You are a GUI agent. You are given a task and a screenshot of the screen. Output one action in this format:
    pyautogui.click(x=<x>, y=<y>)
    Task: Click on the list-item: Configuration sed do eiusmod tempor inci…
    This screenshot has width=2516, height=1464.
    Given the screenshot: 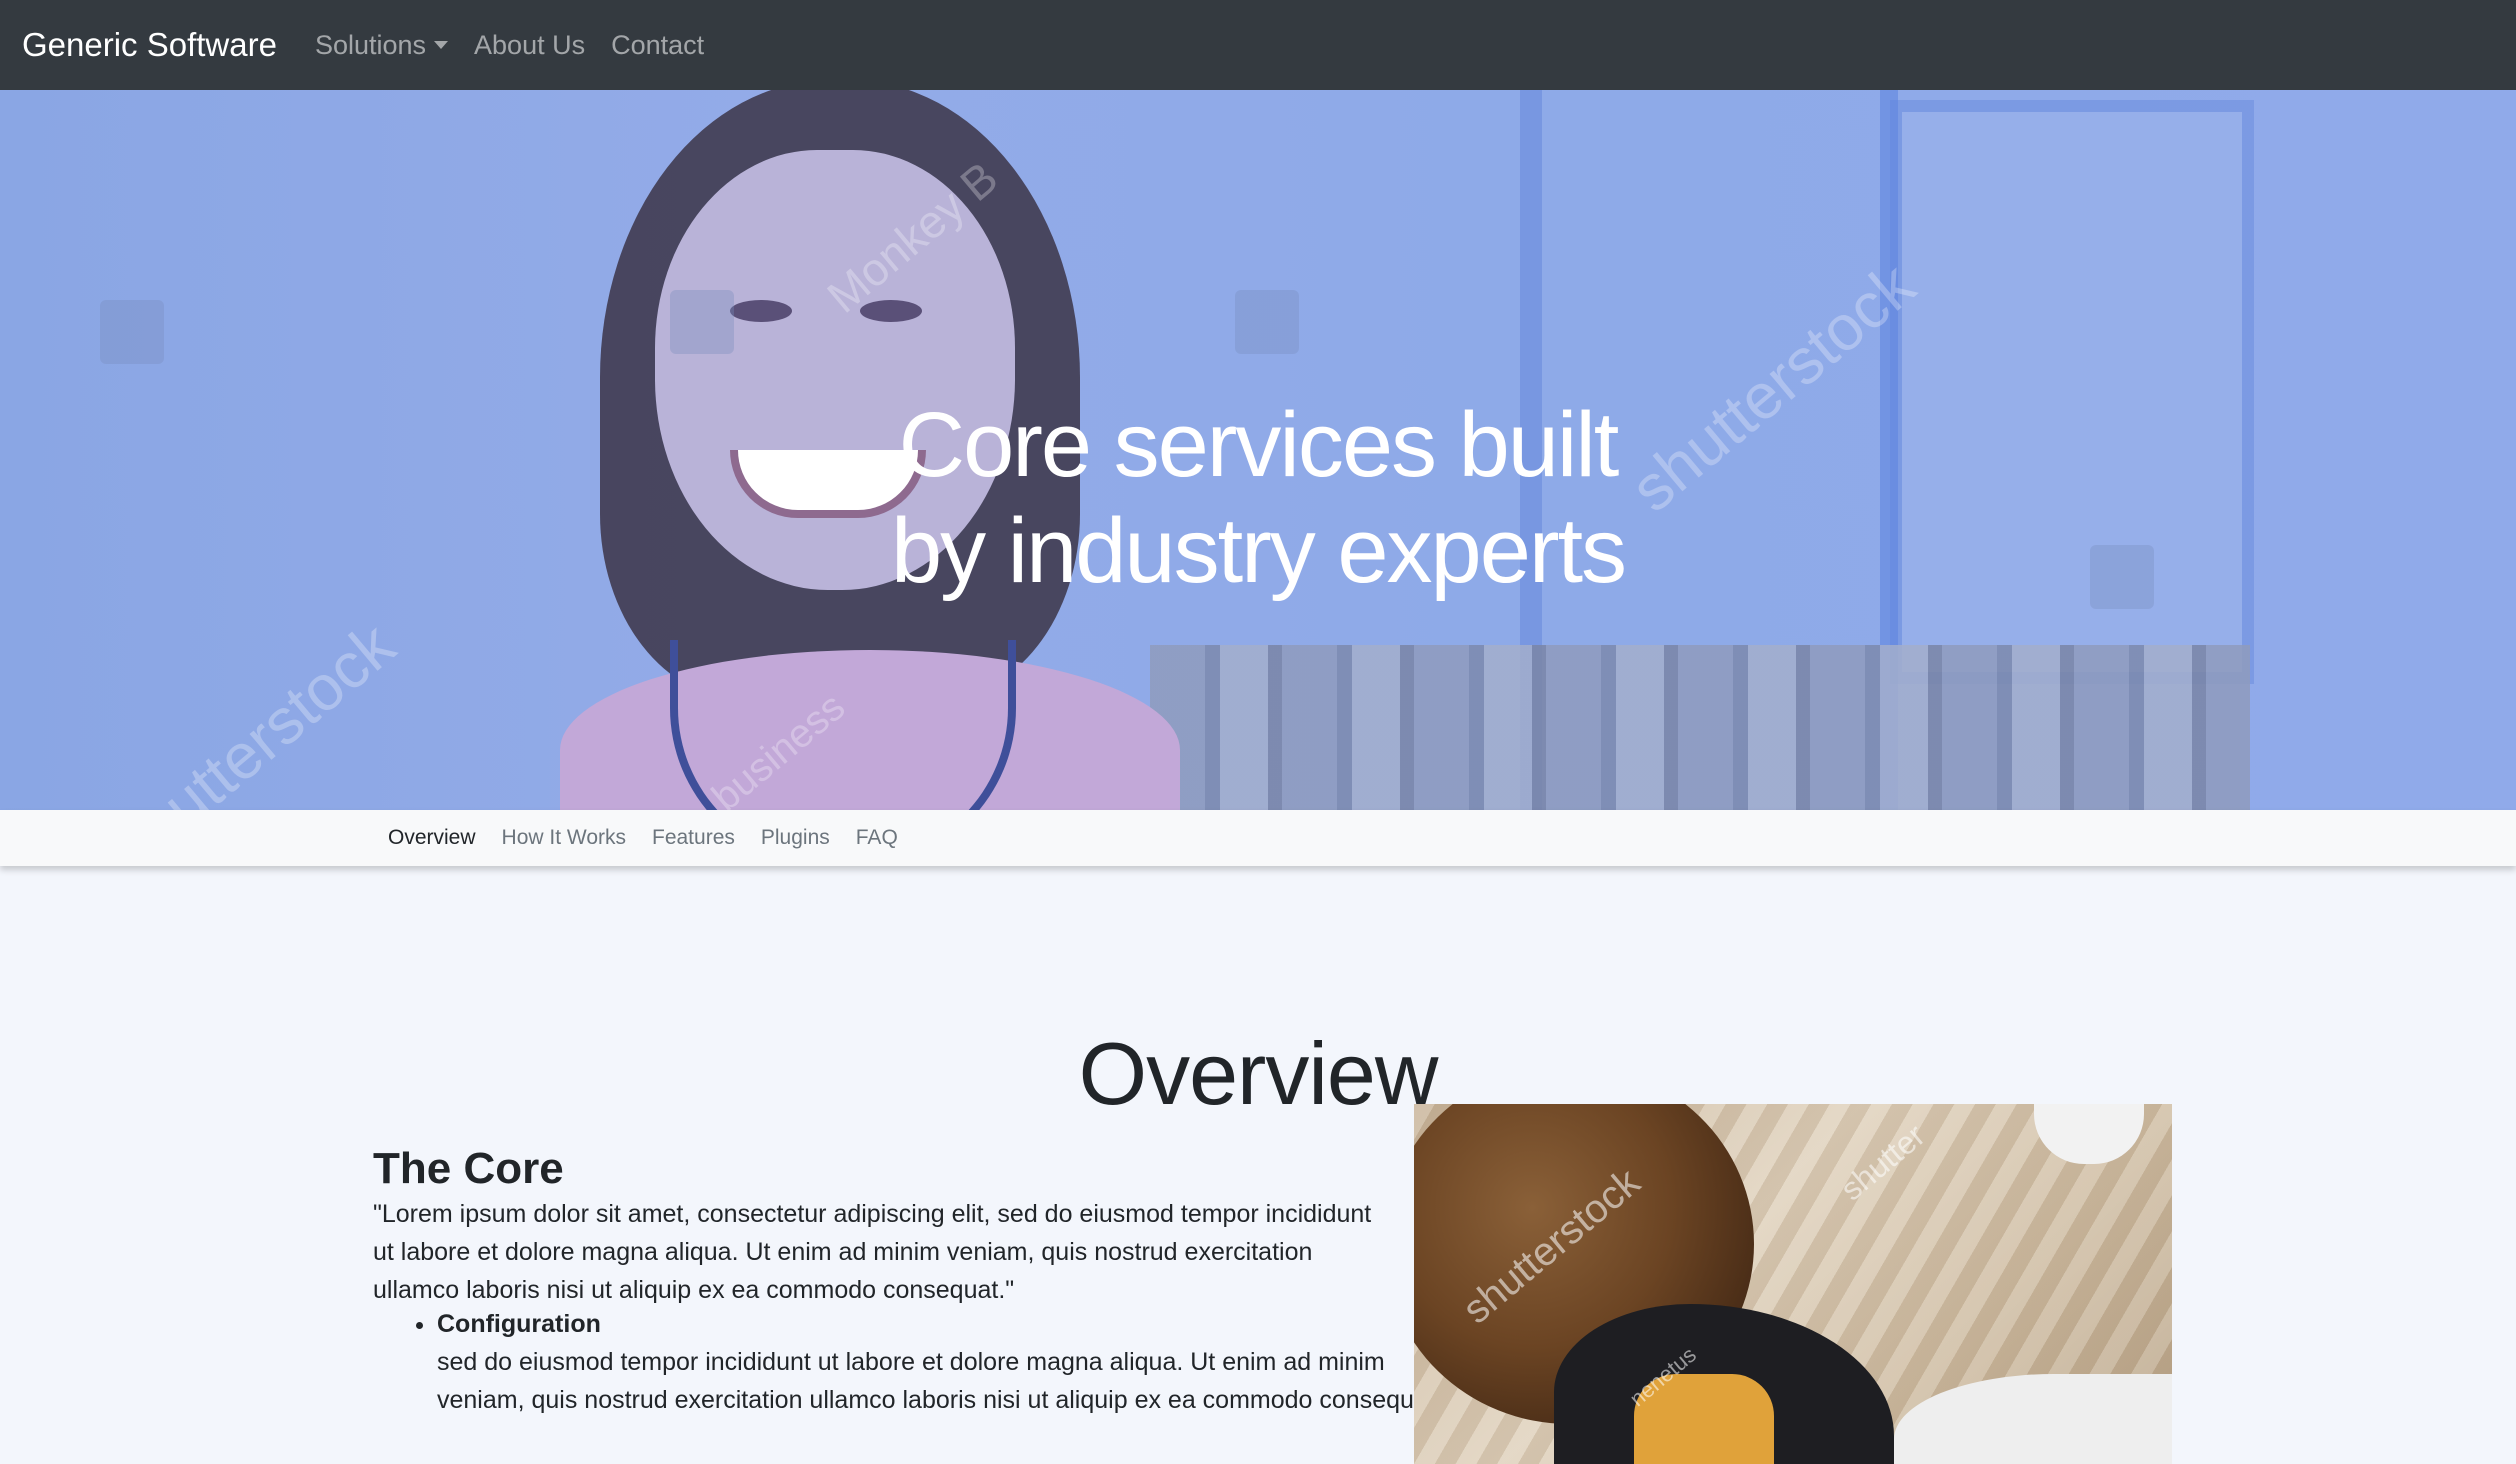 What is the action you would take?
    pyautogui.click(x=942, y=1362)
    